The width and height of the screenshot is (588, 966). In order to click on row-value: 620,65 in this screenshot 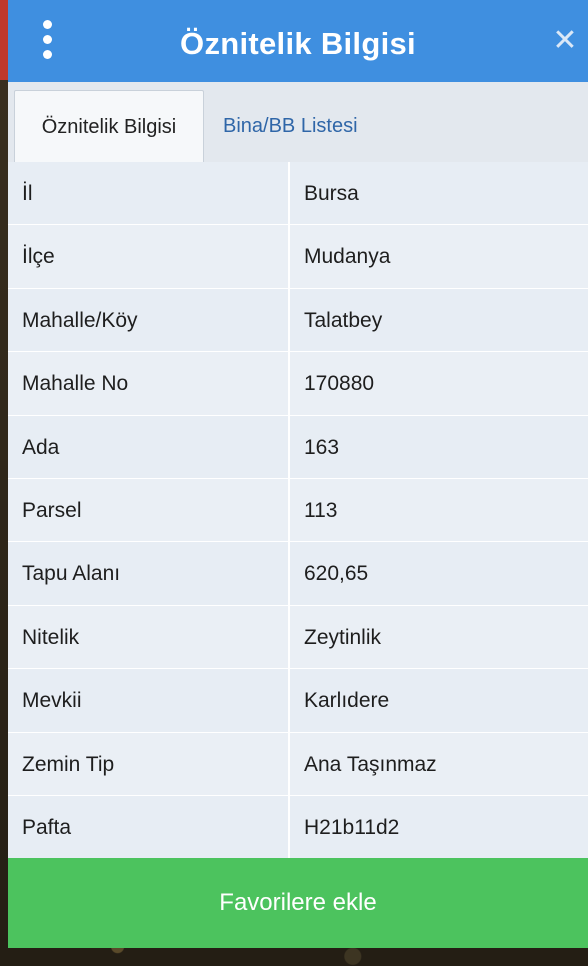, I will do `click(336, 574)`.